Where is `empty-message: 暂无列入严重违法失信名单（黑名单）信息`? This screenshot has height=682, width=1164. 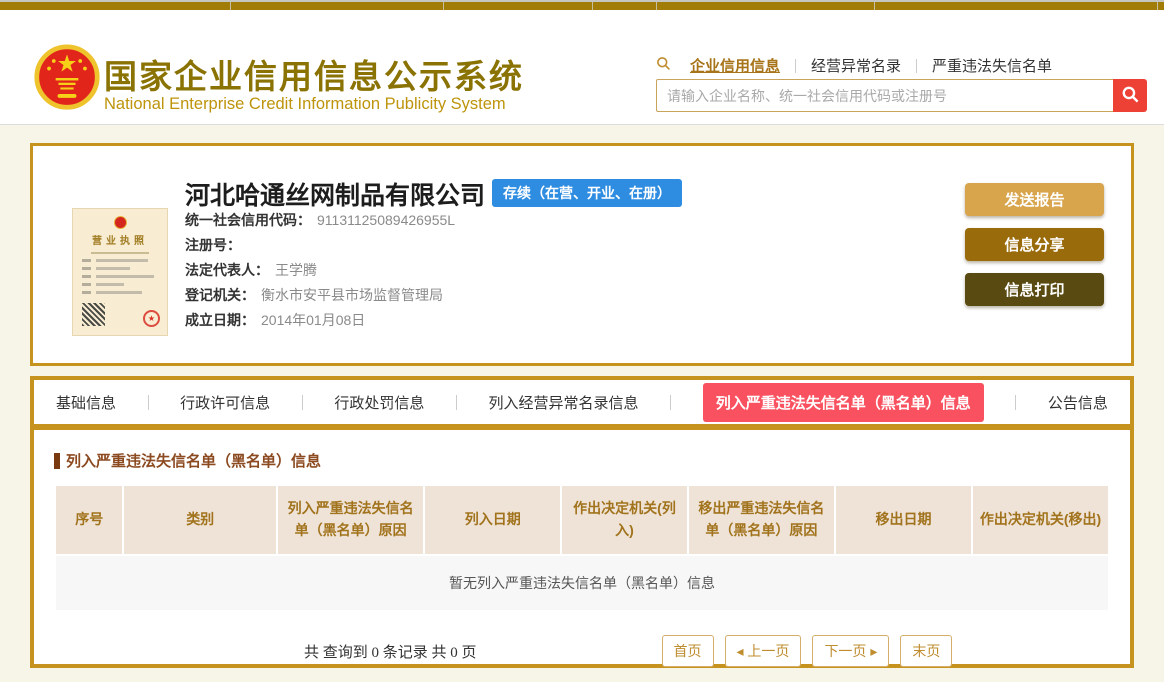
empty-message: 暂无列入严重违法失信名单（黑名单）信息 is located at coordinates (582, 583).